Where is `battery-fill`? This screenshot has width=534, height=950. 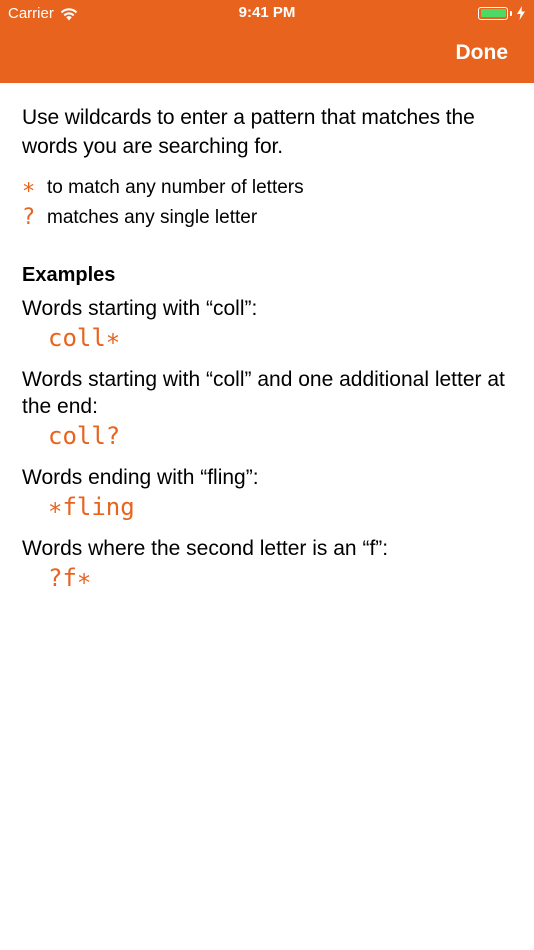 battery-fill is located at coordinates (493, 13).